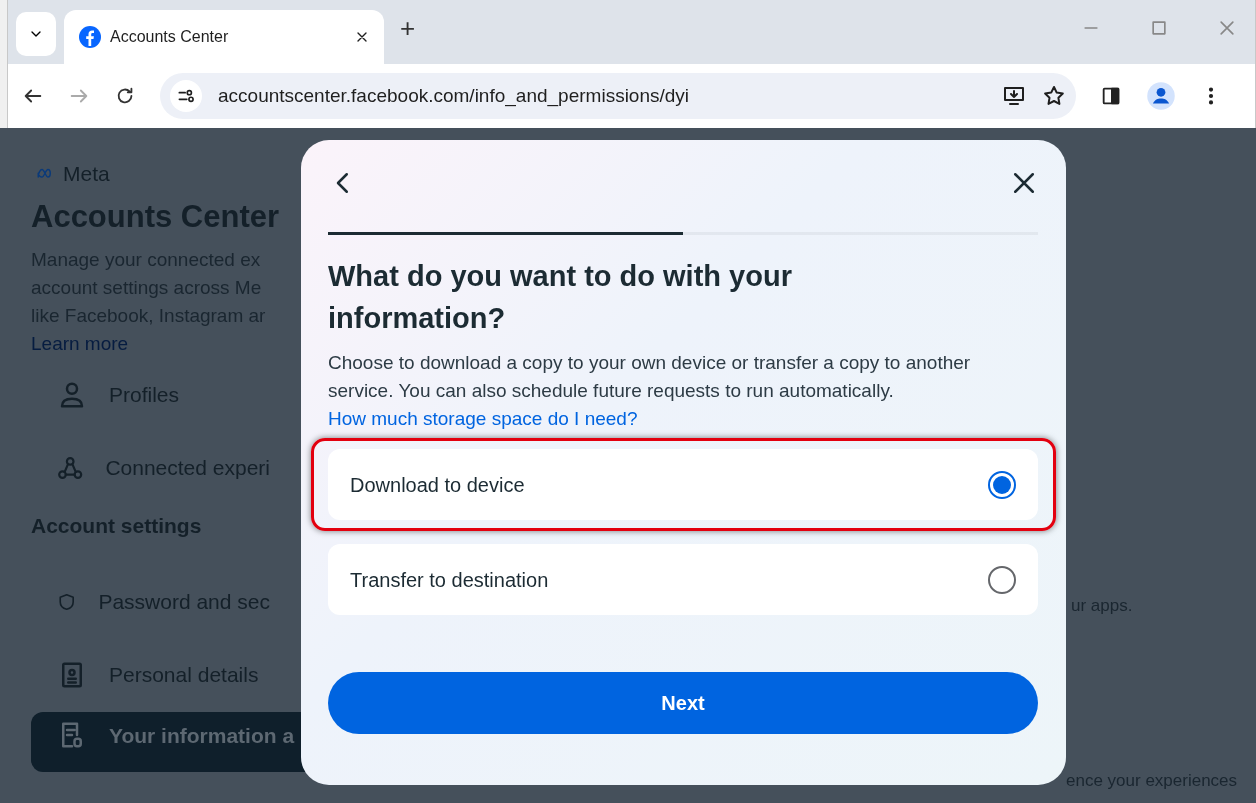 Image resolution: width=1256 pixels, height=803 pixels. I want to click on avatar-icon, so click(1161, 96).